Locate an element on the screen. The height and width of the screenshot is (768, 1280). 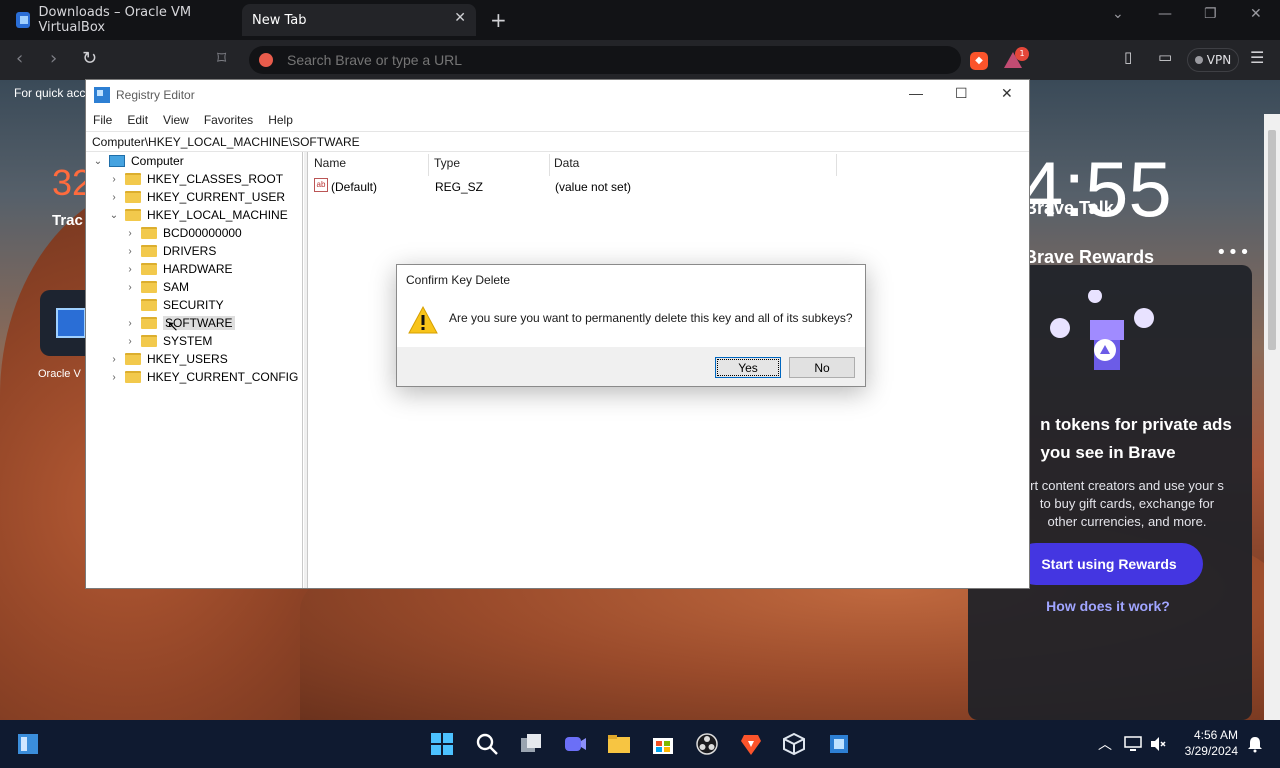
tab-search-icon: ⌄ is located at coordinates (1118, 14).